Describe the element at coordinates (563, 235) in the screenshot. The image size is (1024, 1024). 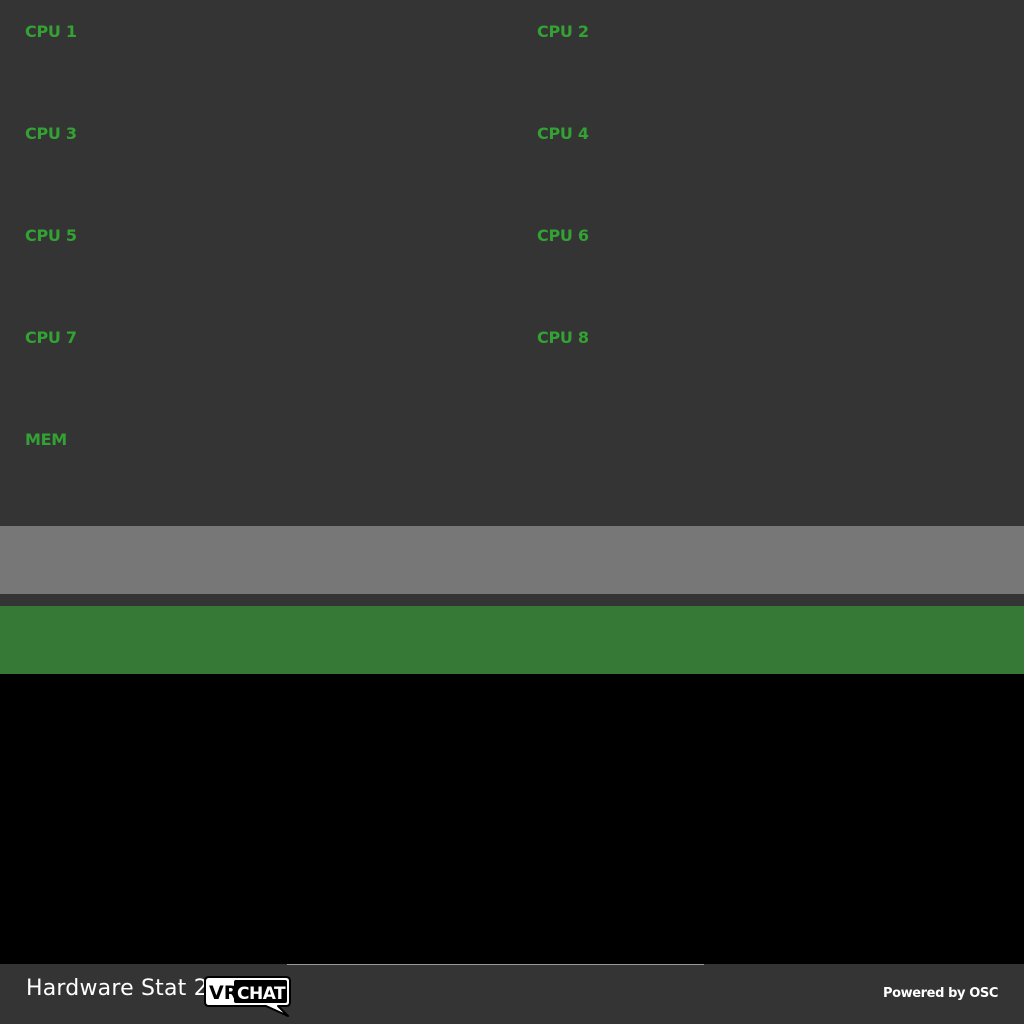
I see `cpu-6-label: CPU 6` at that location.